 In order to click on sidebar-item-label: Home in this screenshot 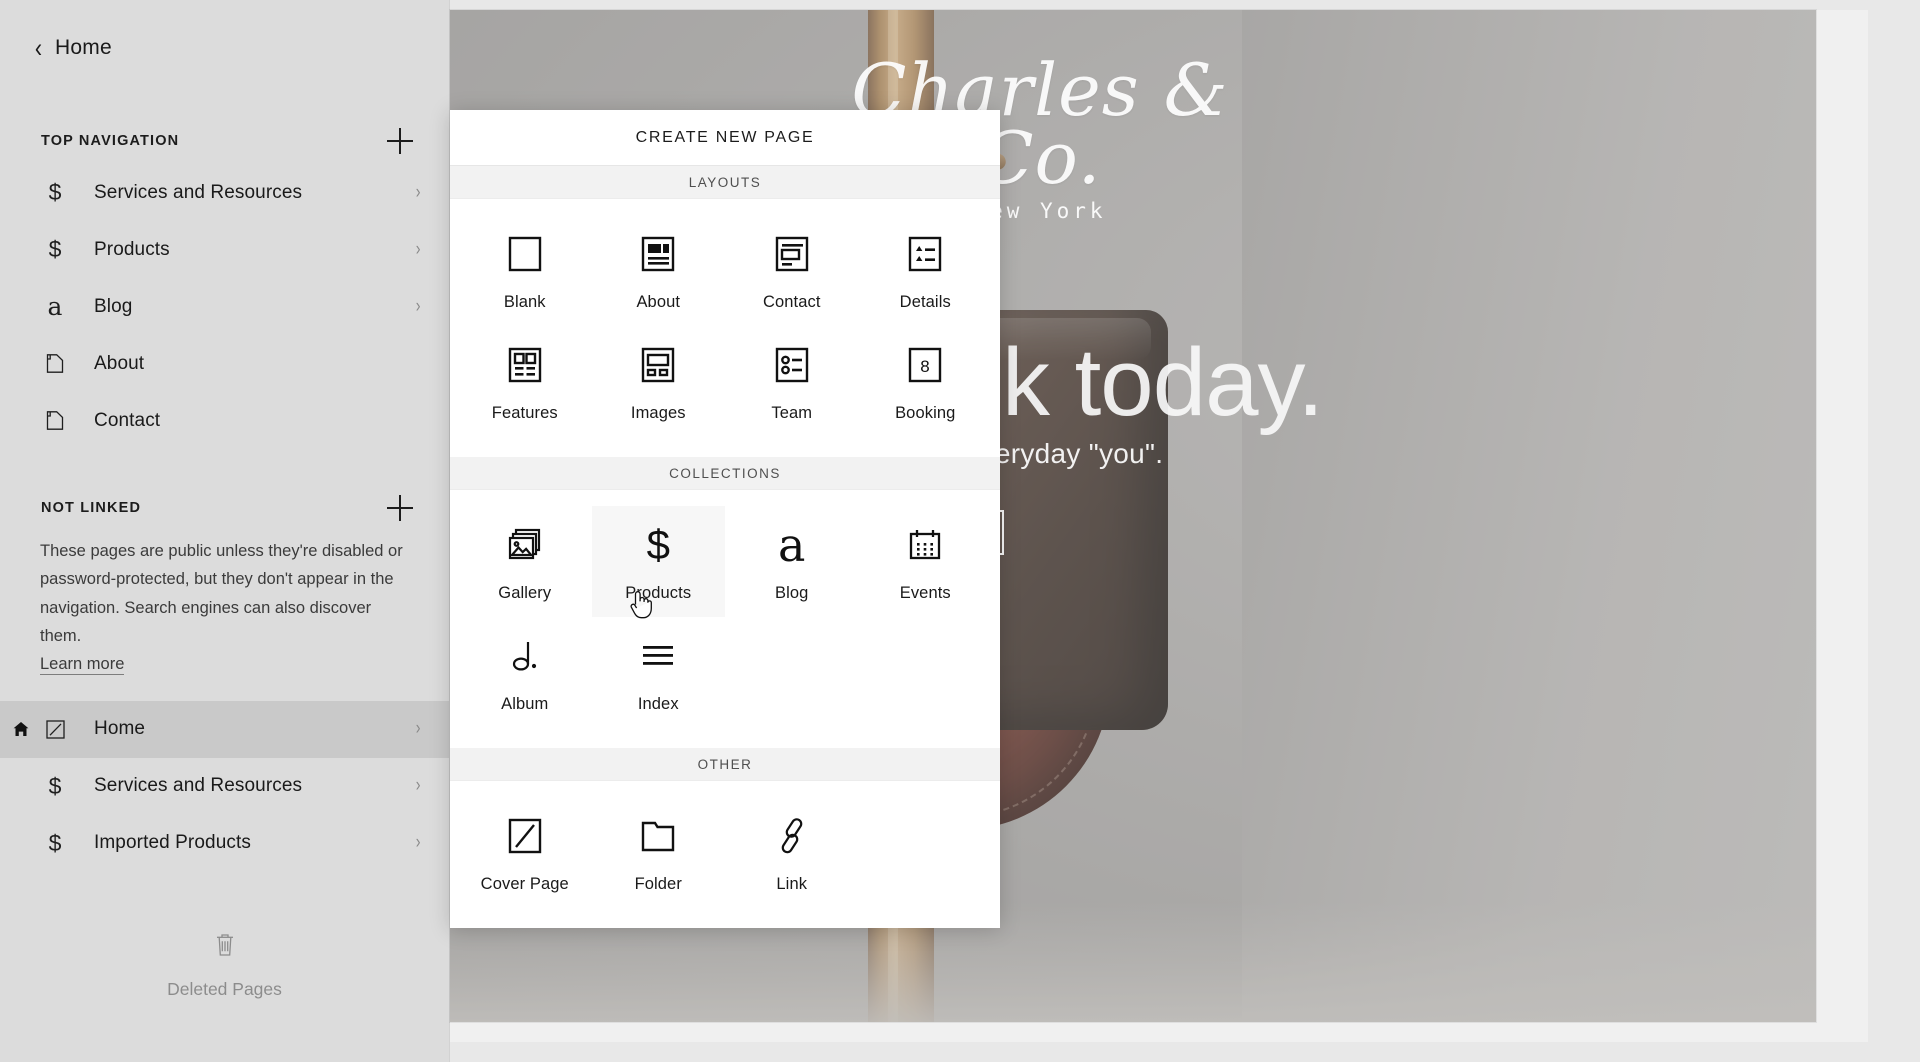, I will do `click(120, 728)`.